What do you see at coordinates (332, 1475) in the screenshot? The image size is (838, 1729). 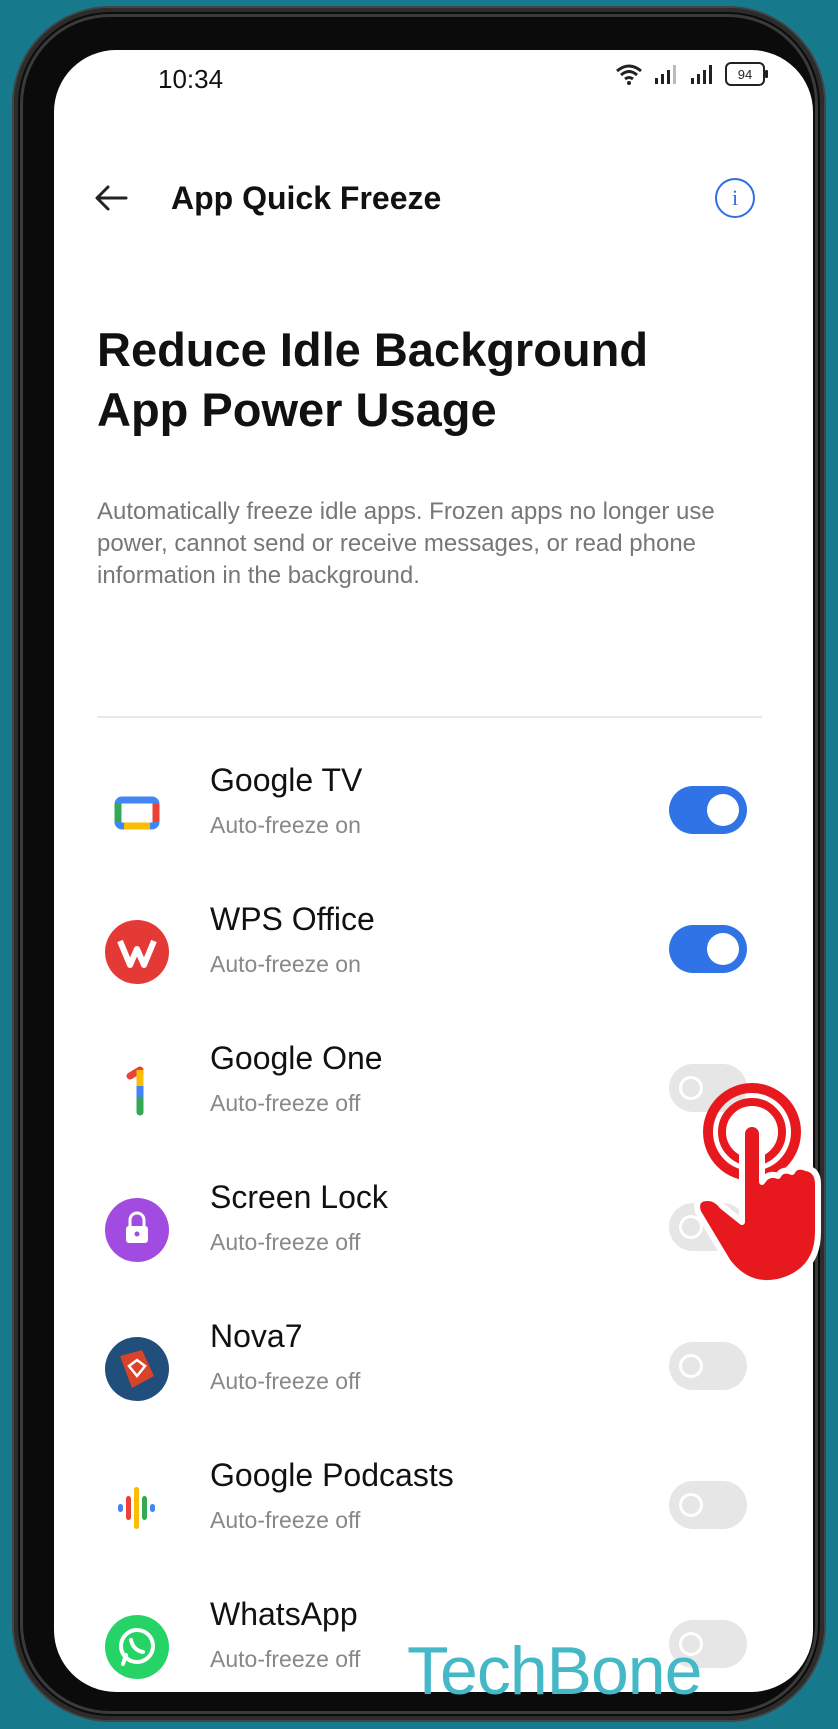 I see `app-name: Google Podcasts` at bounding box center [332, 1475].